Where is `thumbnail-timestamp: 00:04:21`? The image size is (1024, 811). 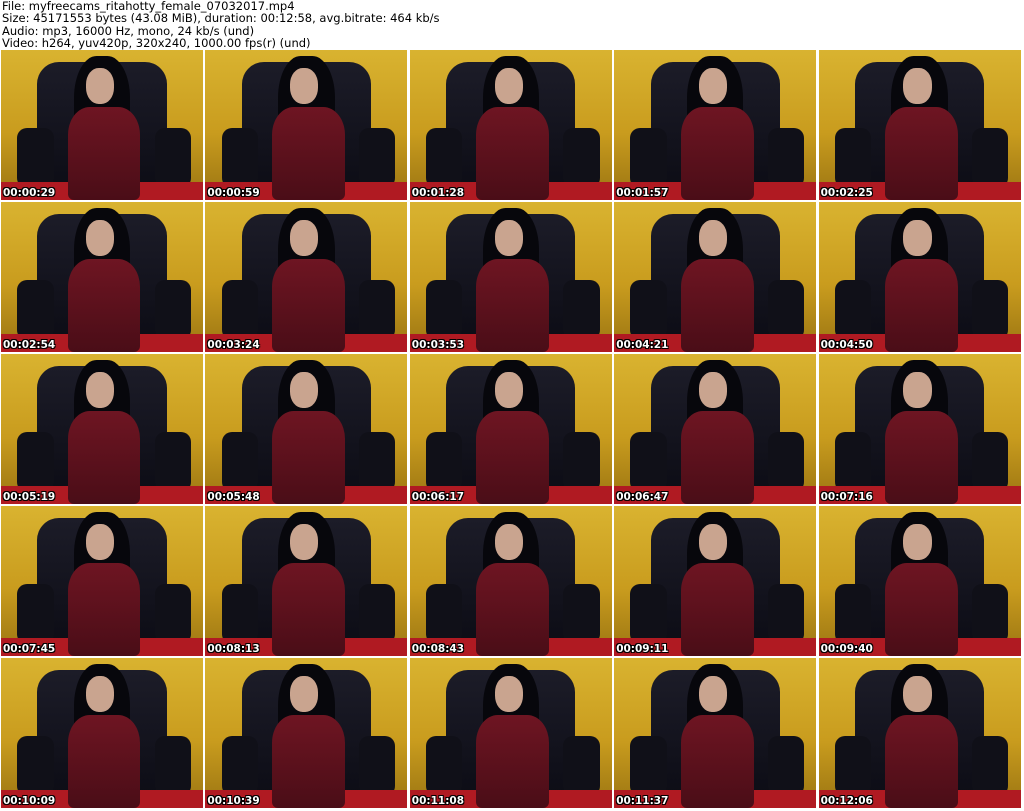 thumbnail-timestamp: 00:04:21 is located at coordinates (642, 345).